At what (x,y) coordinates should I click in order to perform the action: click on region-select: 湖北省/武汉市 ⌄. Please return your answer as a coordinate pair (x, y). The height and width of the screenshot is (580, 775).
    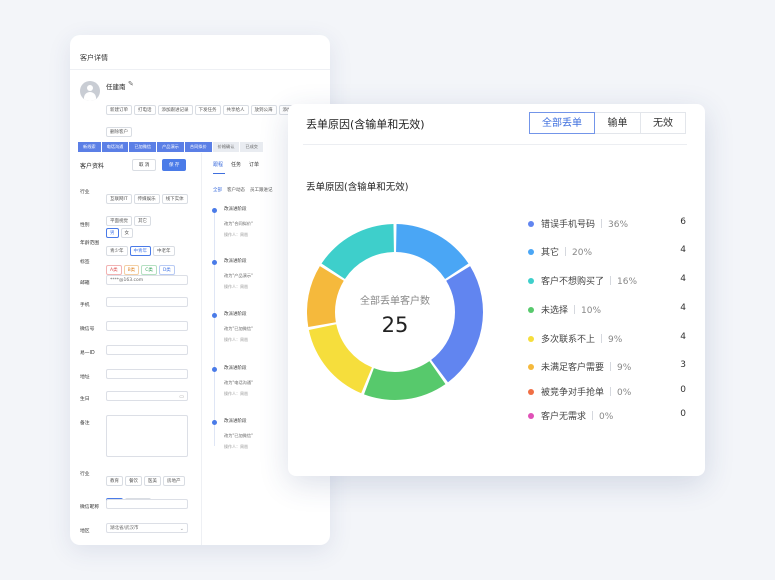
    Looking at the image, I should click on (147, 528).